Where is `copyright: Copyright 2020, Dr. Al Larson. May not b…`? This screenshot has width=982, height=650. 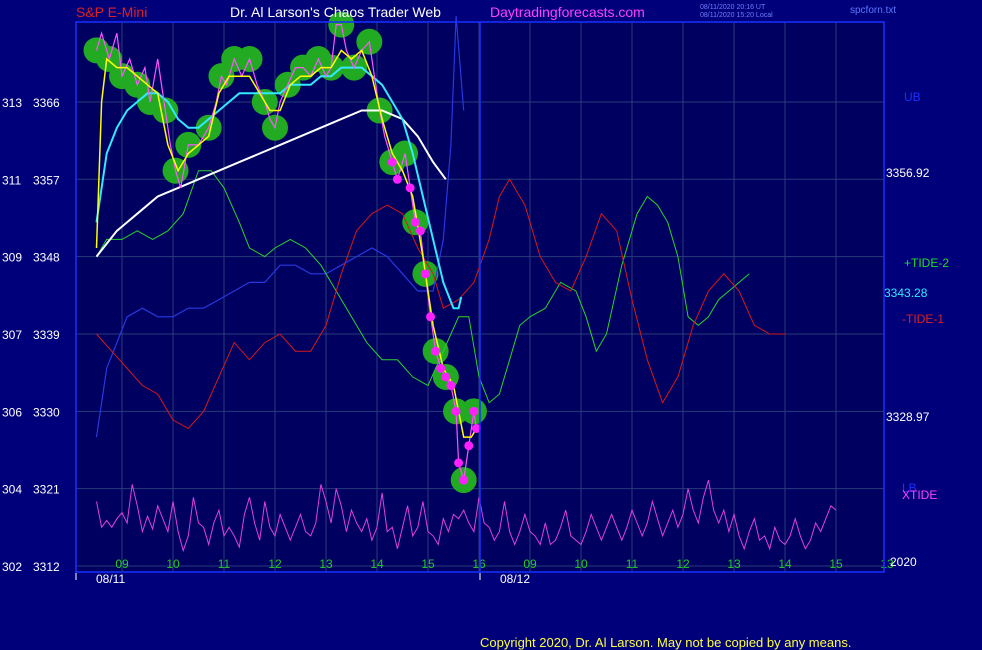
copyright: Copyright 2020, Dr. Al Larson. May not b… is located at coordinates (666, 642).